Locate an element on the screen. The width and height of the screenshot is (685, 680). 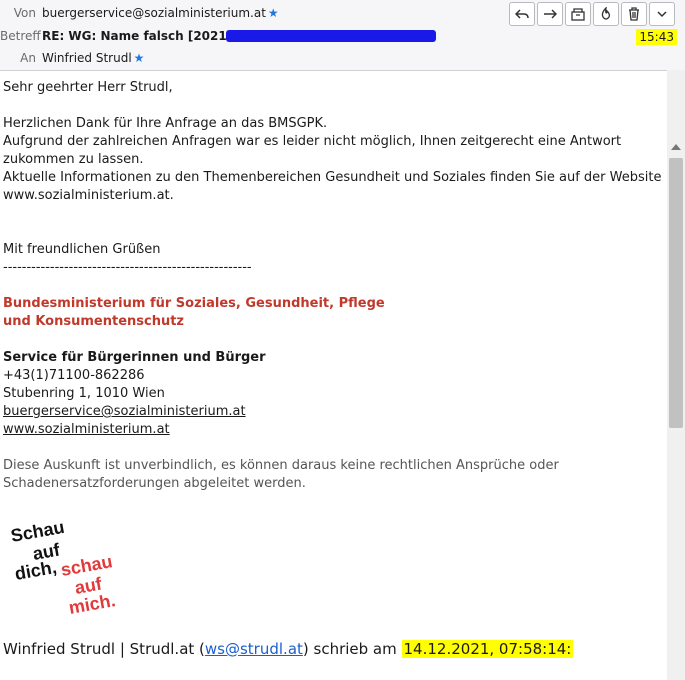
archive-button is located at coordinates (578, 14).